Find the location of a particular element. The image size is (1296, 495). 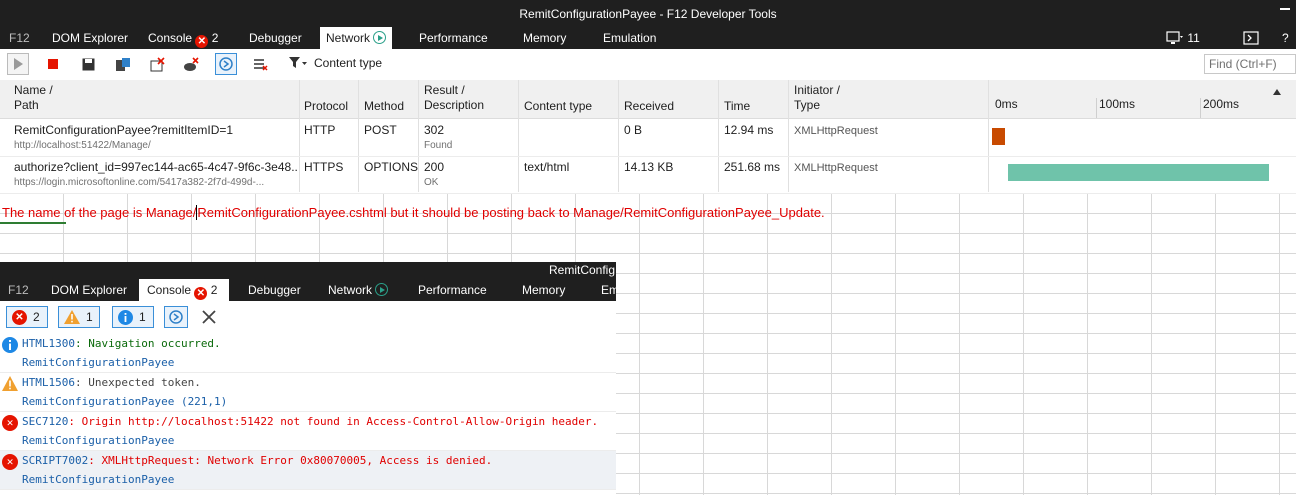

column-header-content-type: Content type is located at coordinates (558, 106).